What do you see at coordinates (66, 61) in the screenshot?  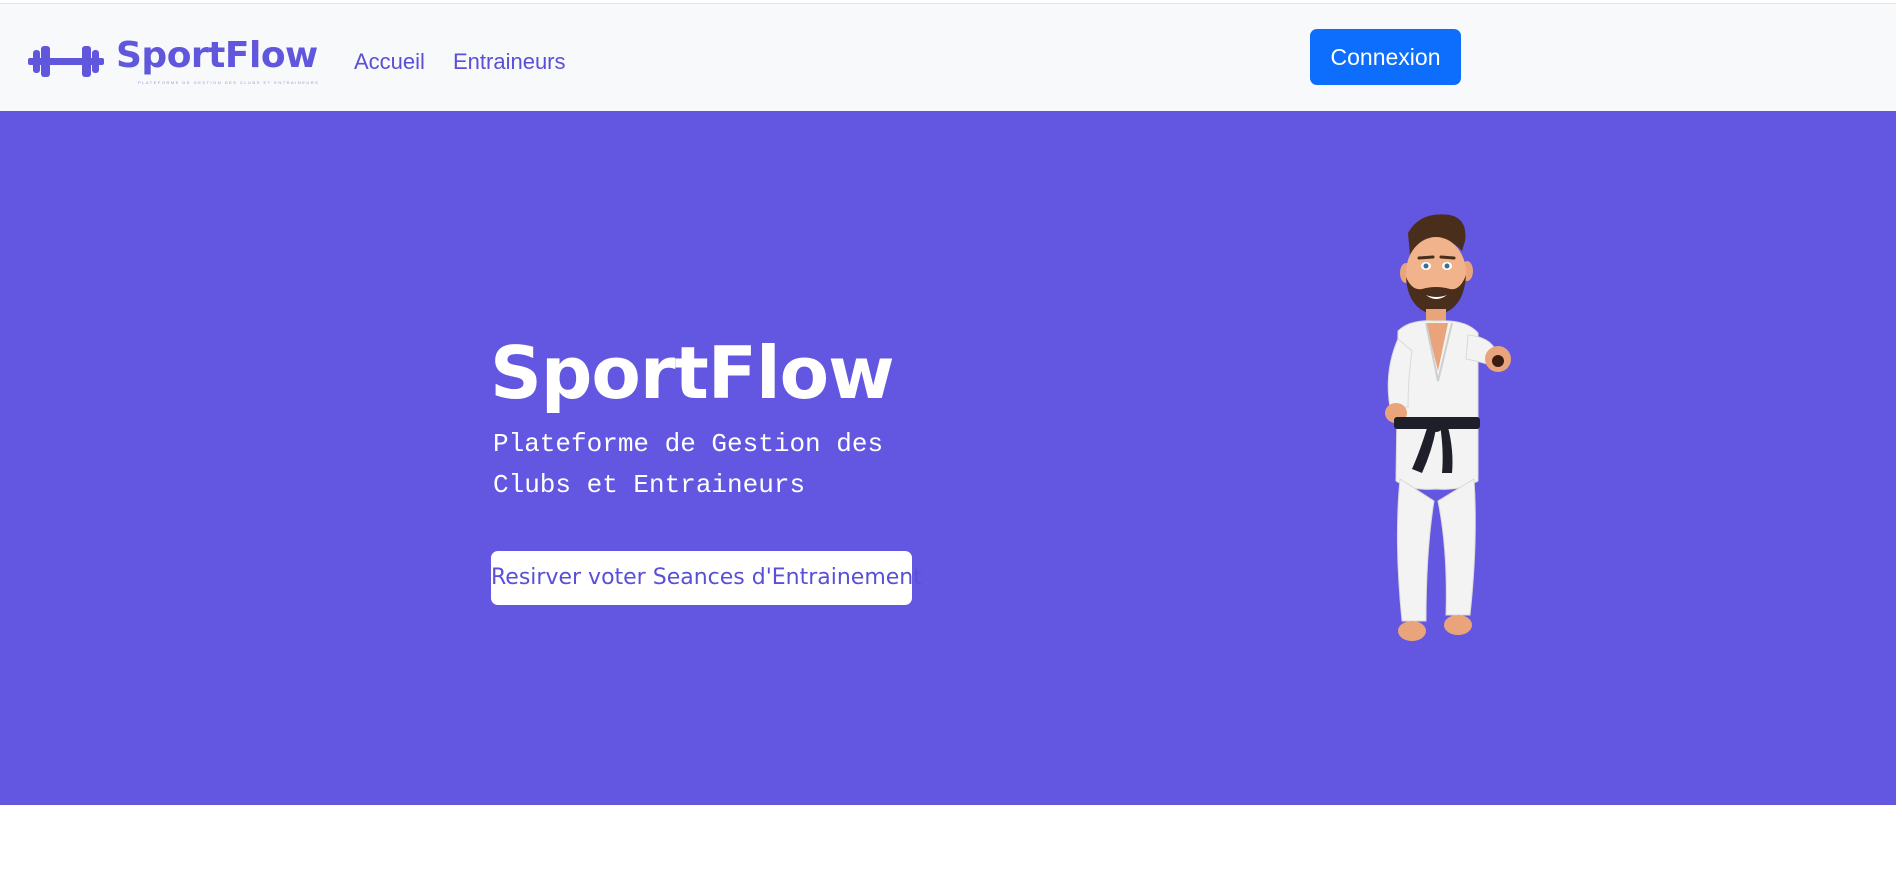 I see `dumbbell-icon` at bounding box center [66, 61].